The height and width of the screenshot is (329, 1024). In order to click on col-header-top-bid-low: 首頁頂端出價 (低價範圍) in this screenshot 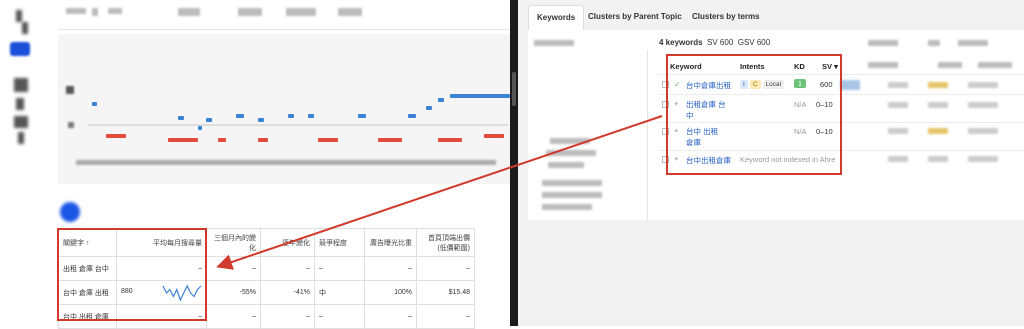, I will do `click(445, 242)`.